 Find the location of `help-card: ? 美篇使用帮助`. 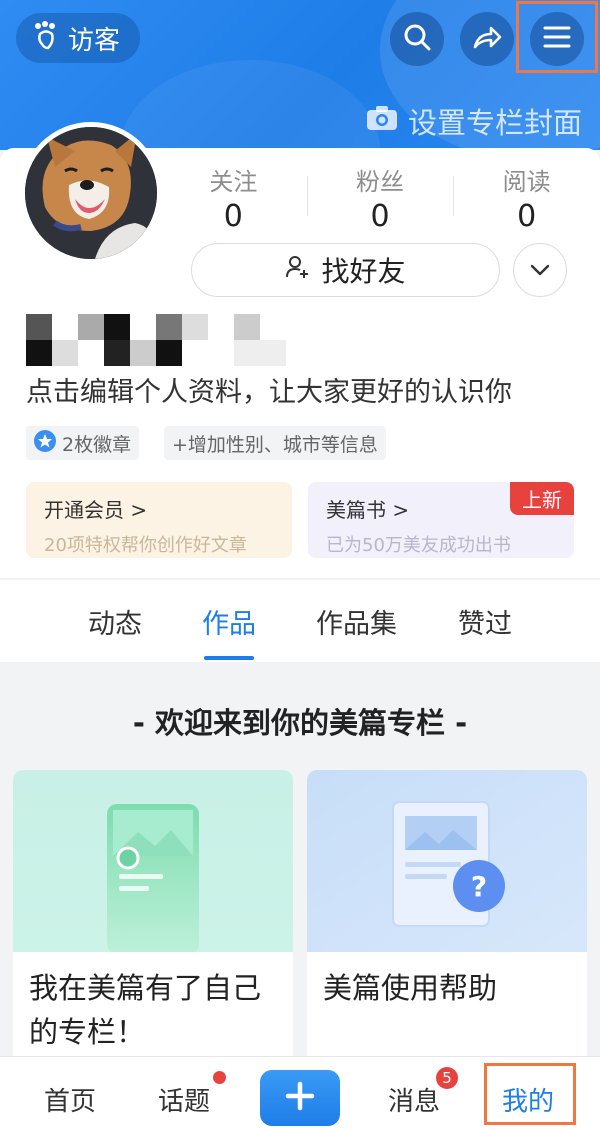

help-card: ? 美篇使用帮助 is located at coordinates (447, 915).